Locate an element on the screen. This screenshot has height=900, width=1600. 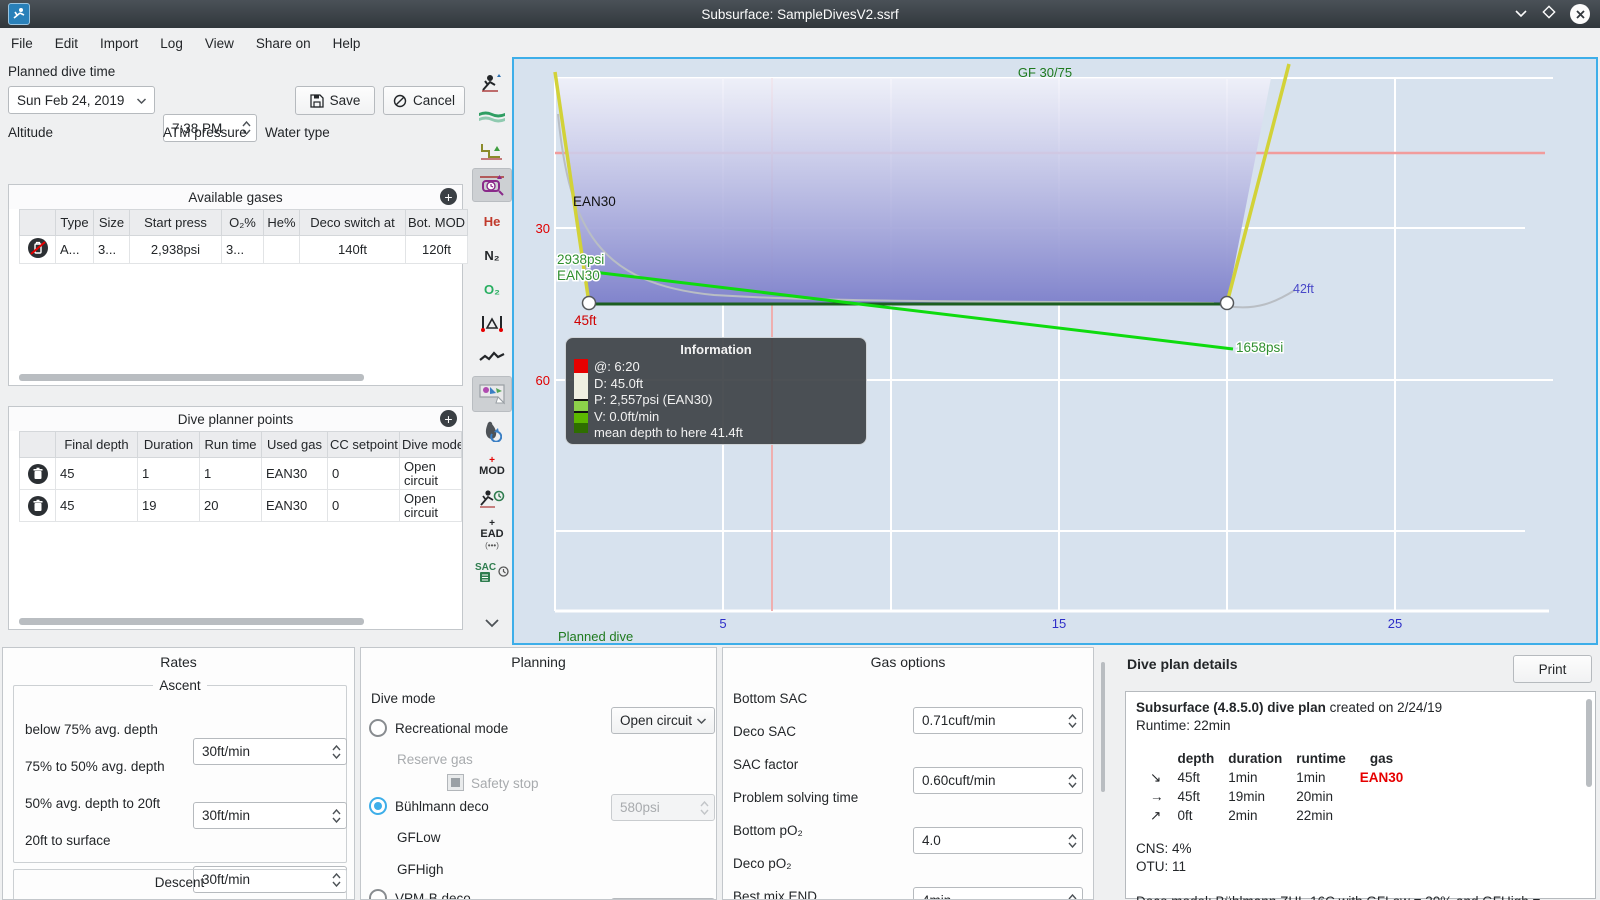
menu-file: File is located at coordinates (22, 43).